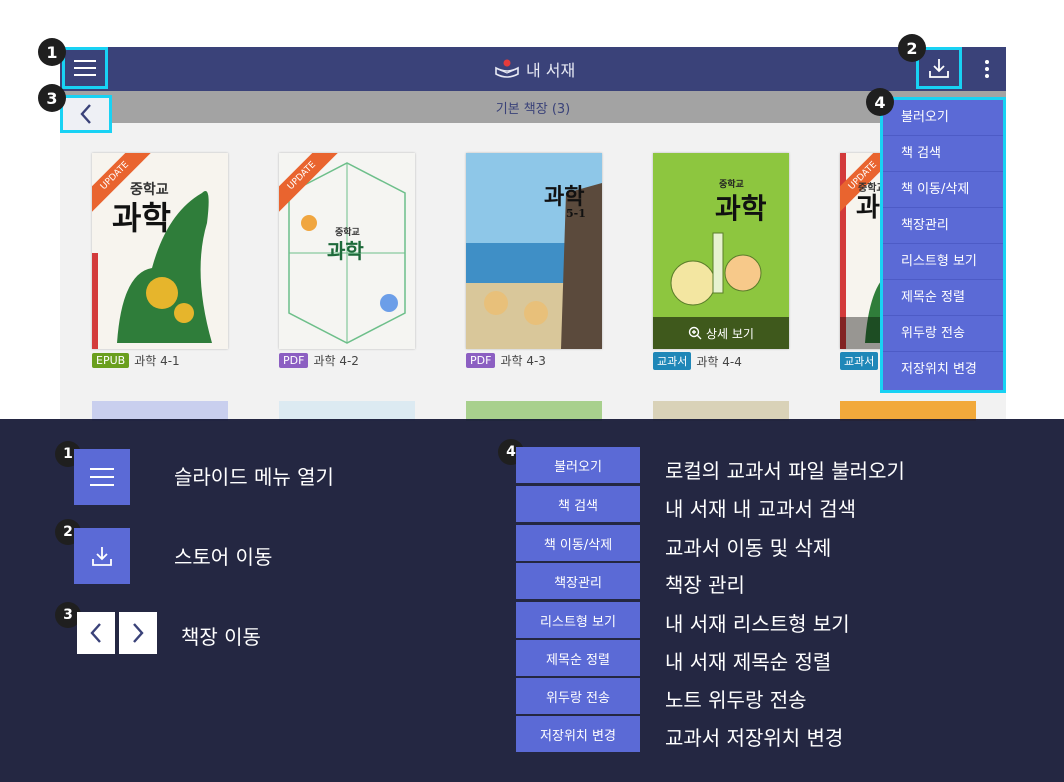 The image size is (1064, 782). Describe the element at coordinates (730, 333) in the screenshot. I see `detail-view-label: 상세 보기` at that location.